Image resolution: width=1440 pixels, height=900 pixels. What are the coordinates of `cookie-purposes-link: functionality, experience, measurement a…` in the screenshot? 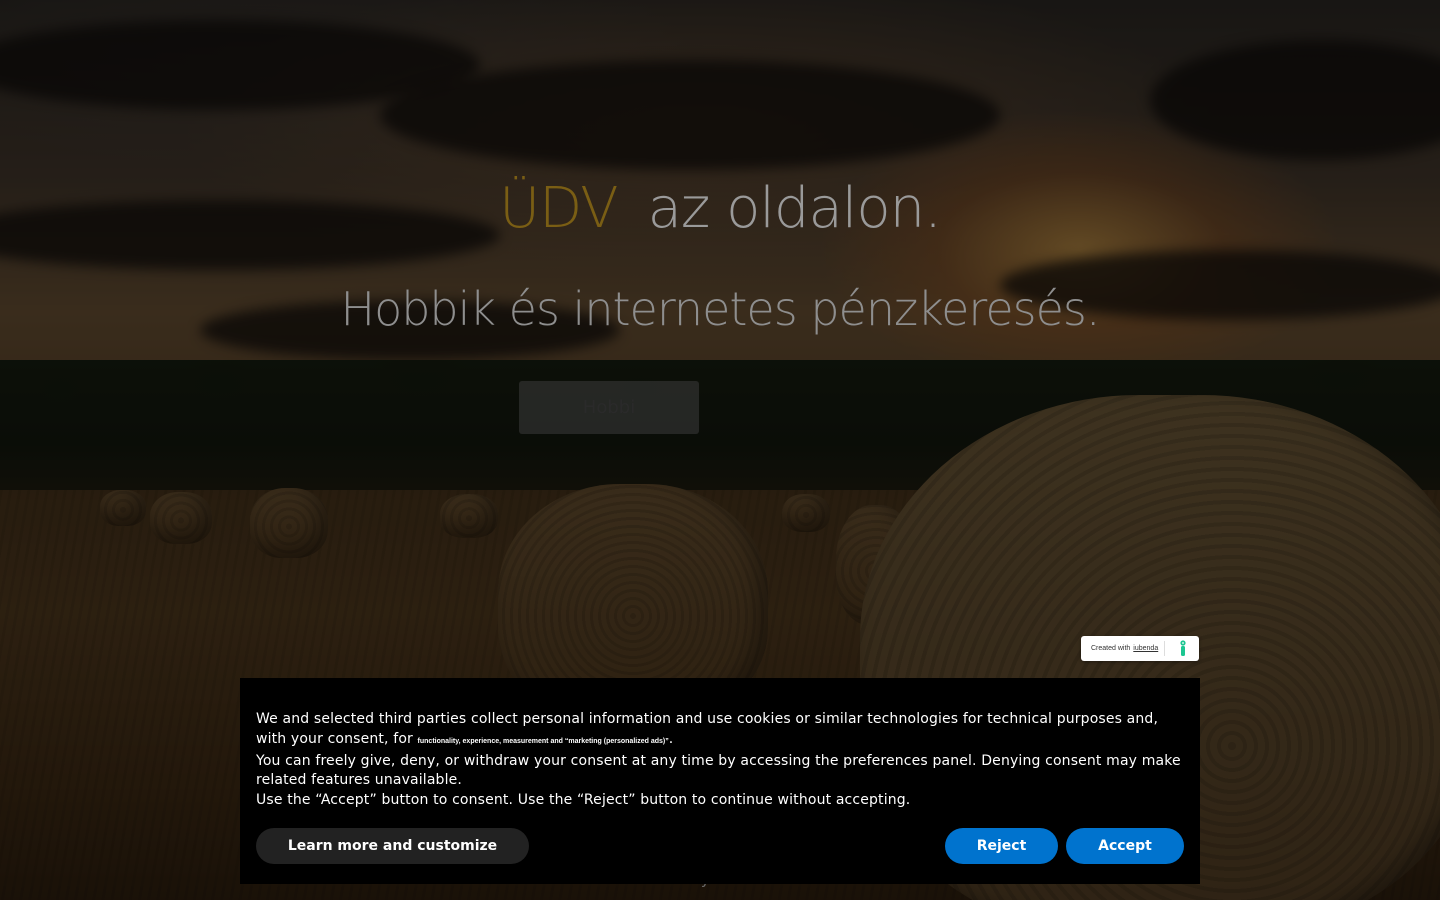 It's located at (543, 741).